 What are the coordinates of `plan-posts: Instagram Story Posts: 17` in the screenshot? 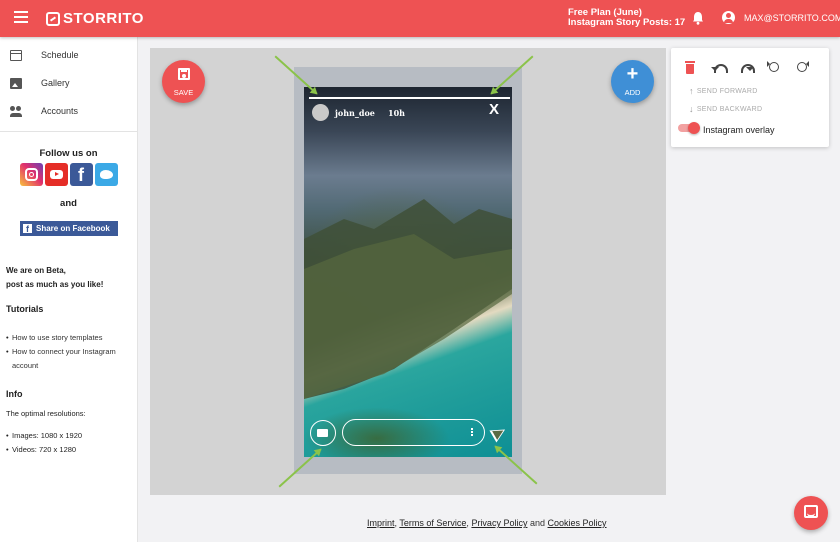 It's located at (627, 22).